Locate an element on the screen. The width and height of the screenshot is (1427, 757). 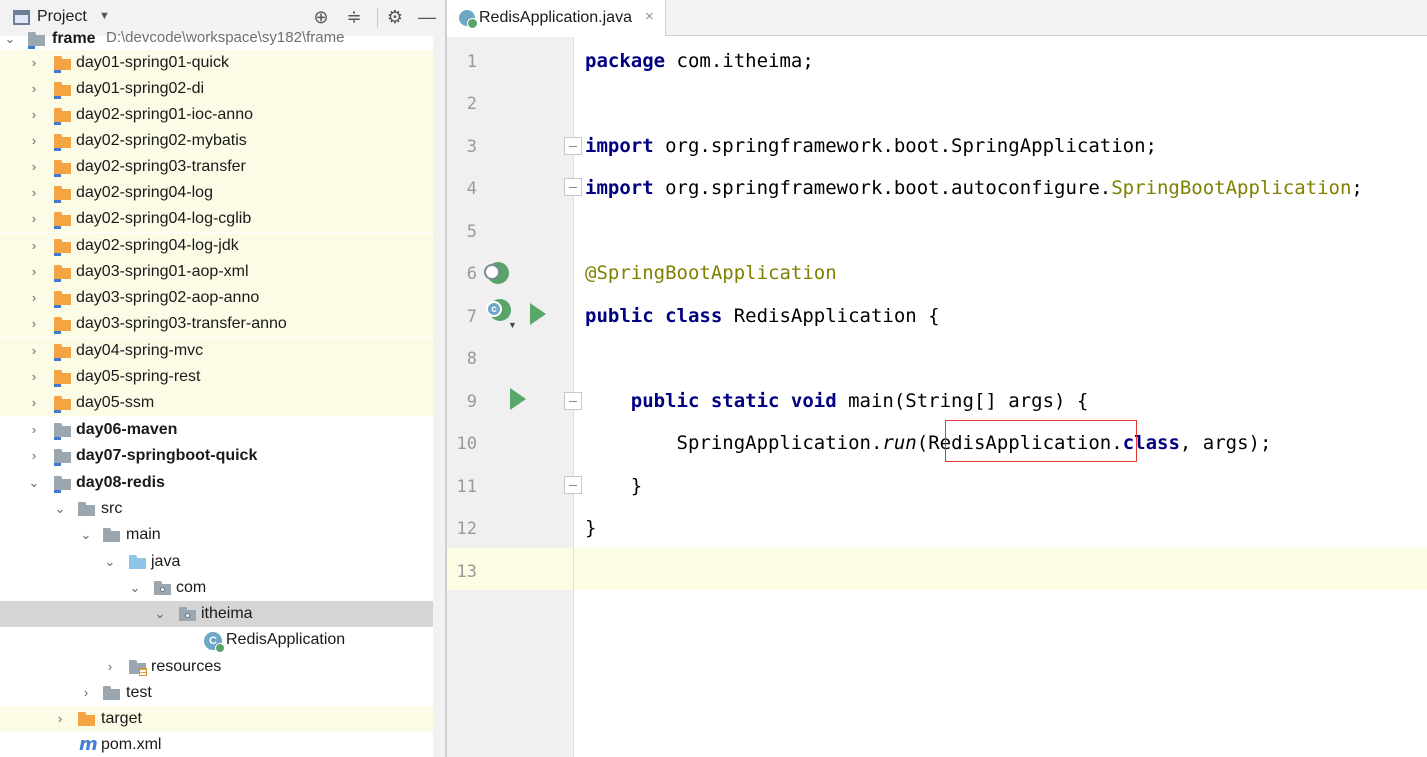
gear-icon: ⚙ is located at coordinates (395, 17).